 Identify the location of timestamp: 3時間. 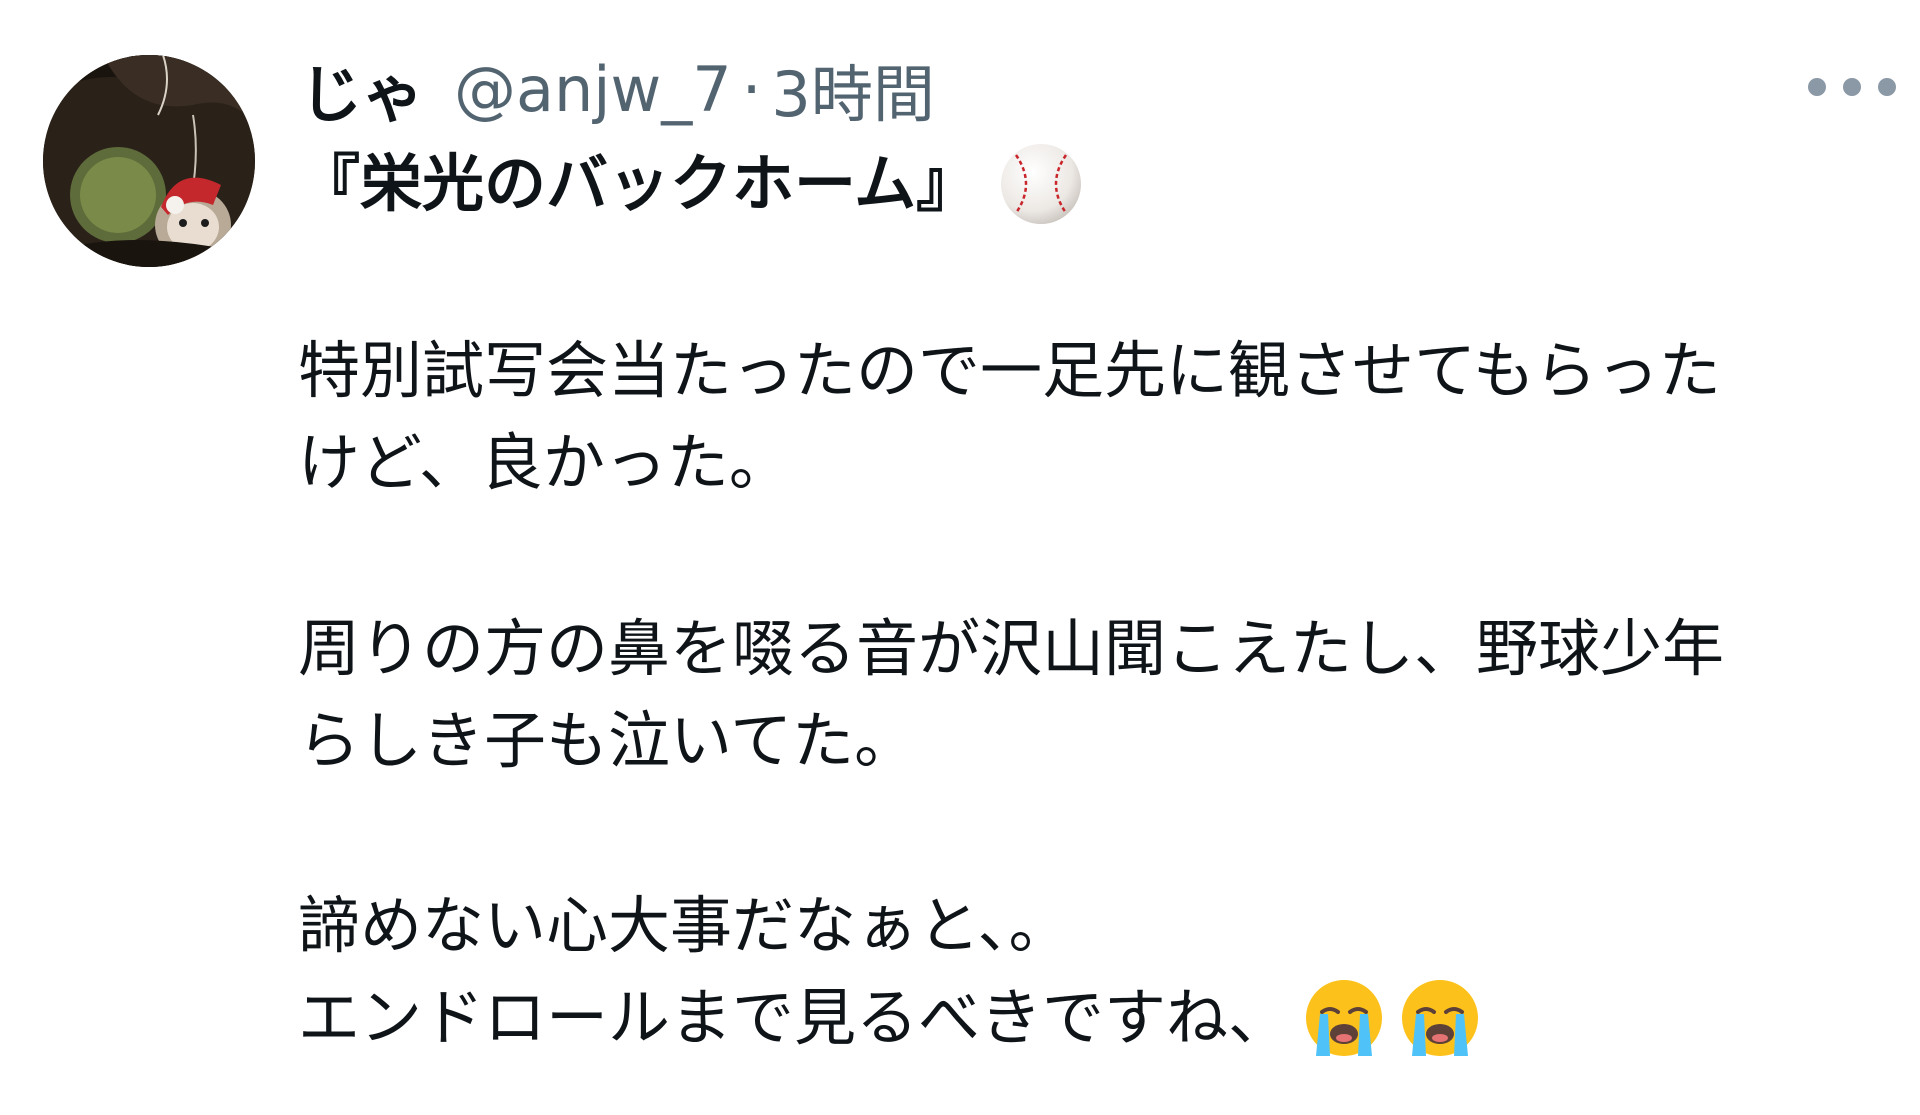
(852, 89).